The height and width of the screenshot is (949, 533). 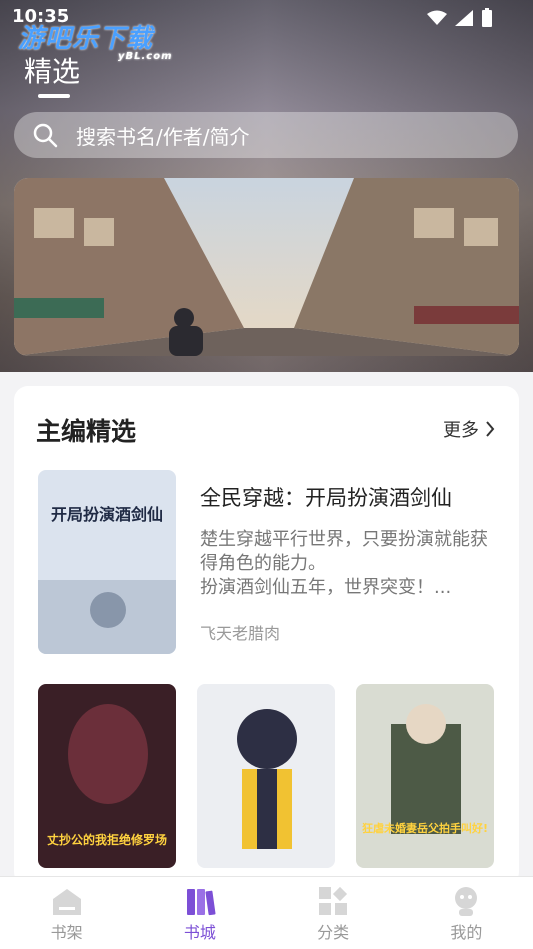 What do you see at coordinates (52, 70) in the screenshot?
I see `tab-featured: 精选` at bounding box center [52, 70].